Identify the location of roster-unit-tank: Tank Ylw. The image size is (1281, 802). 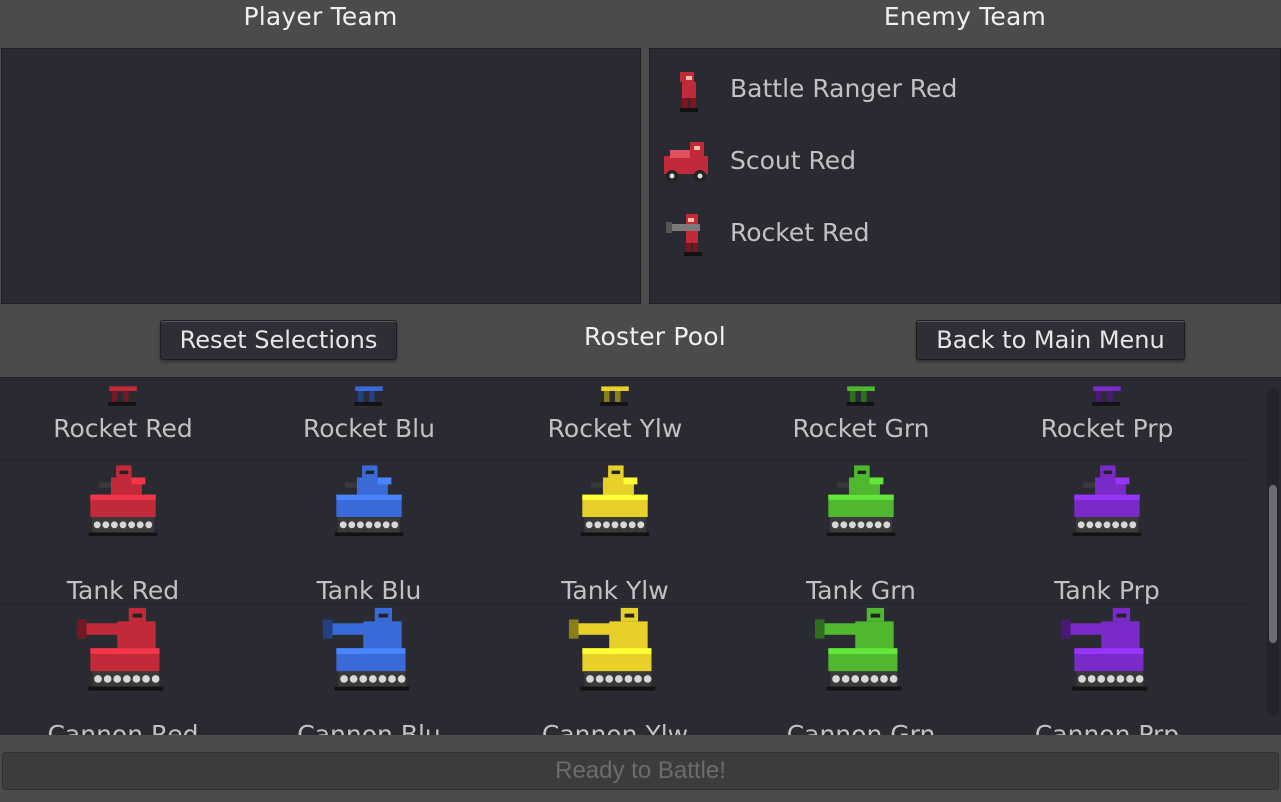
(615, 532).